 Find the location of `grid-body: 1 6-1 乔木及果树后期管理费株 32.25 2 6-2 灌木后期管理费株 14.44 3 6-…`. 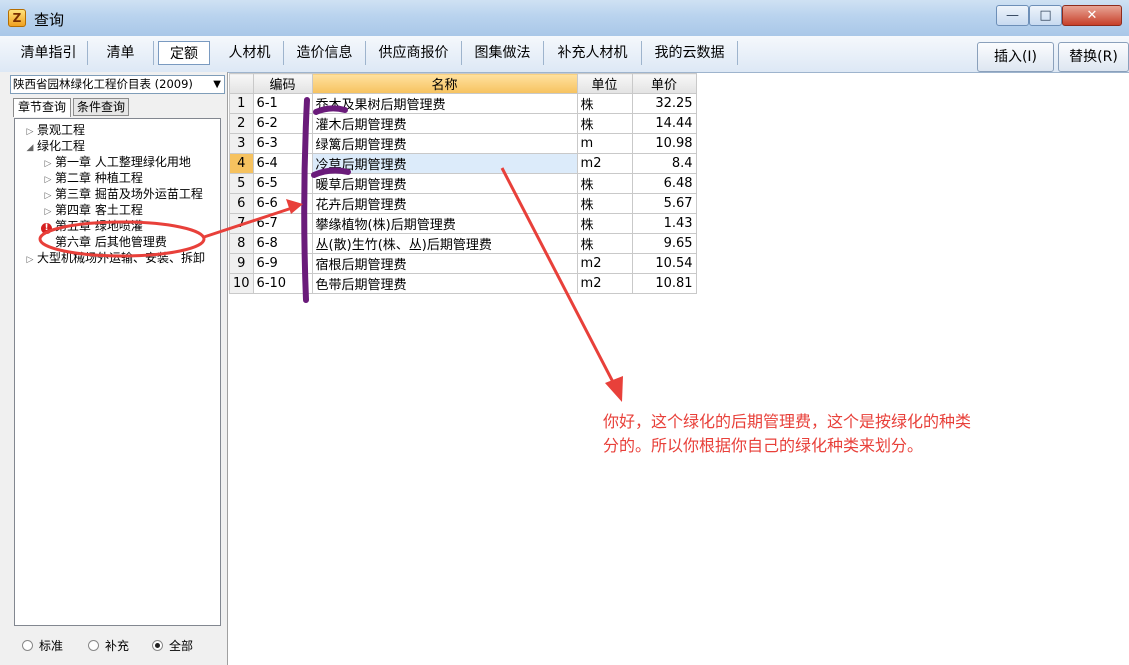

grid-body: 1 6-1 乔木及果树后期管理费株 32.25 2 6-2 灌木后期管理费株 14.44 3 6-… is located at coordinates (463, 193).